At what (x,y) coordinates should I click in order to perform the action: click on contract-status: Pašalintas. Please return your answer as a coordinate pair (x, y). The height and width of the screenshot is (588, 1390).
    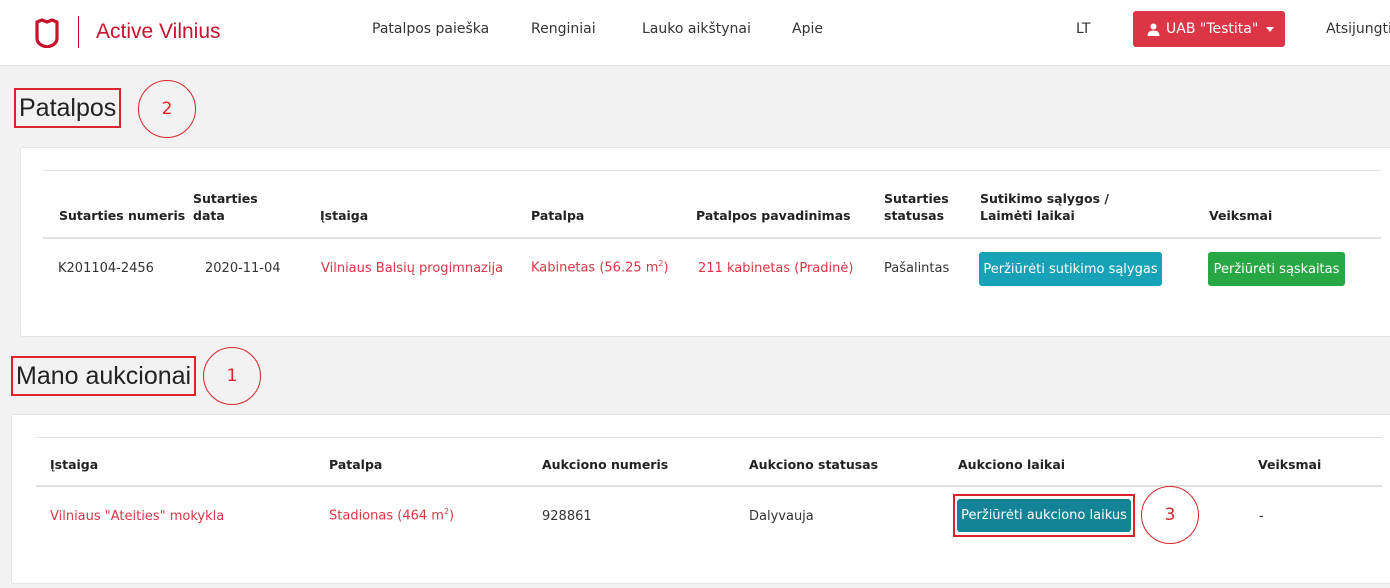
    Looking at the image, I should click on (917, 268).